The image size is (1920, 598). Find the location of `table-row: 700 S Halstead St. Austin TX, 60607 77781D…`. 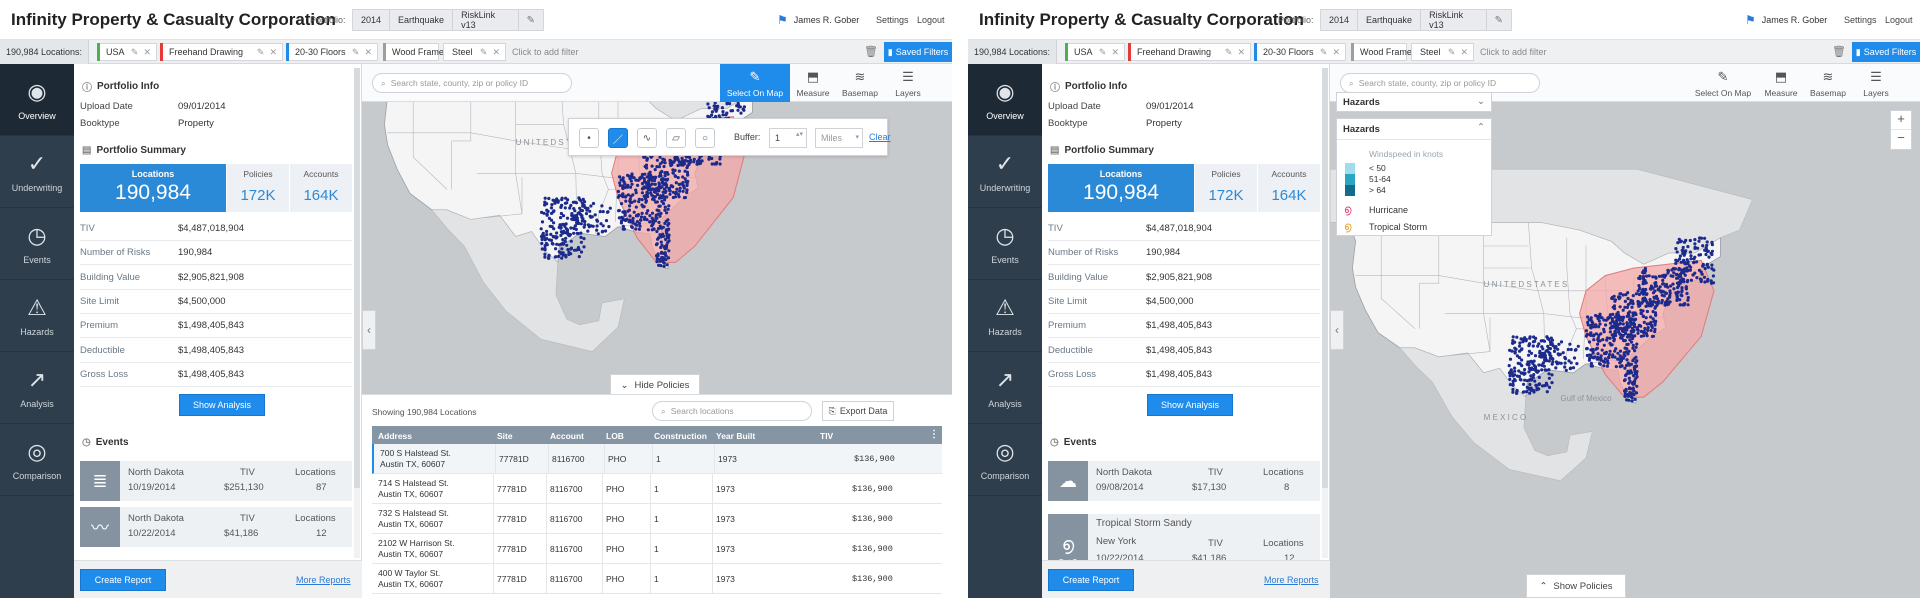

table-row: 700 S Halstead St. Austin TX, 60607 77781D… is located at coordinates (657, 459).